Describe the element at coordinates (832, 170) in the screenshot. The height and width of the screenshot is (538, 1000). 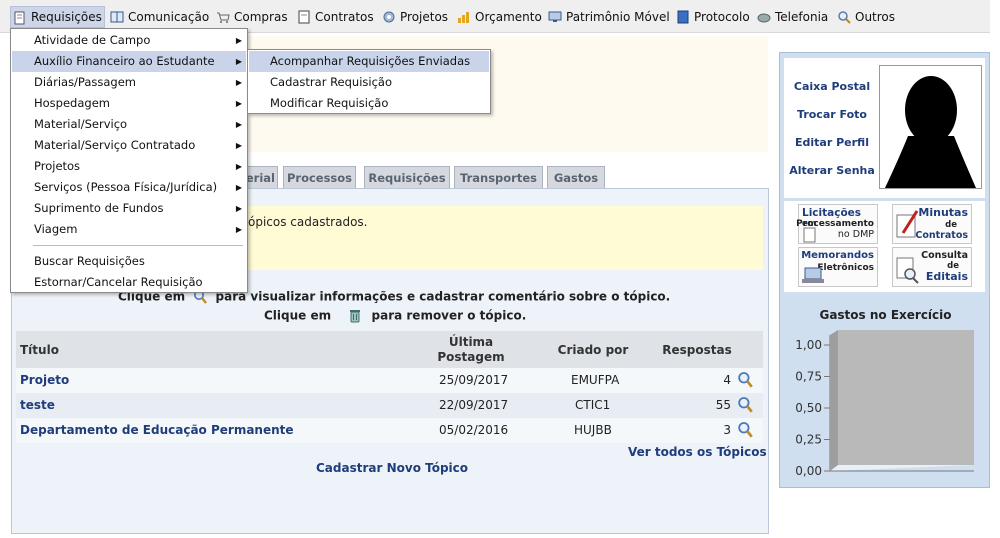
I see `alterar-senha-link: Alterar Senha` at that location.